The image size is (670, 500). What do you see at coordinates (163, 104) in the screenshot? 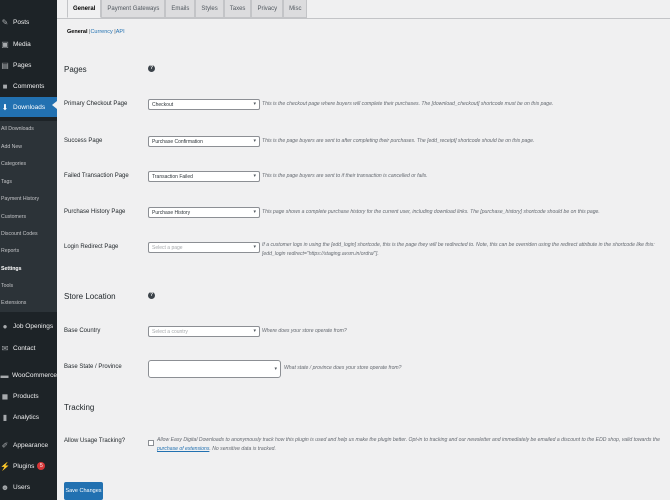
I see `select-value: Checkout` at bounding box center [163, 104].